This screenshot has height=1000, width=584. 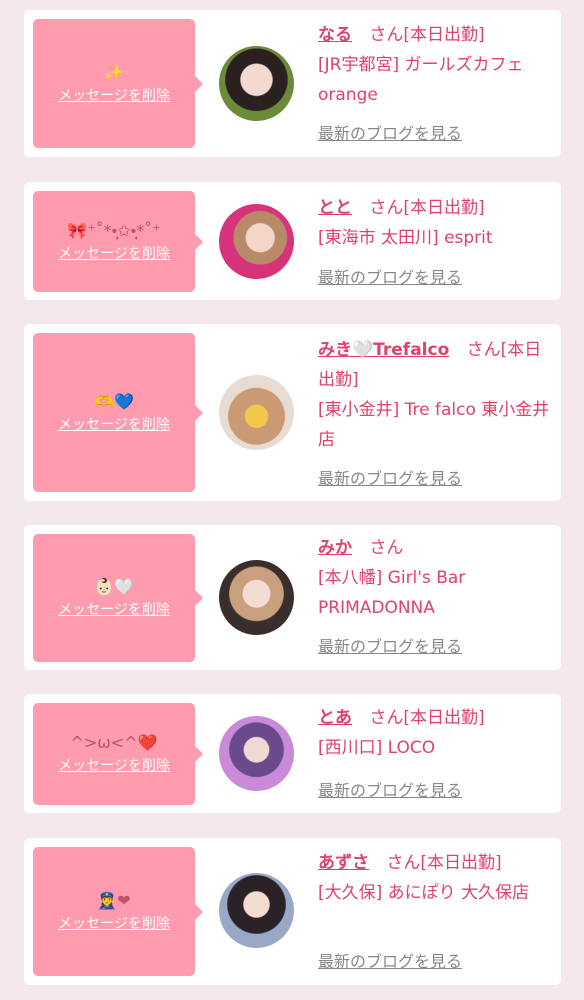 What do you see at coordinates (114, 230) in the screenshot?
I see `message-emoji: 🎀⁺˚*•̩̩͙✩•̩̩͙*˚⁺` at bounding box center [114, 230].